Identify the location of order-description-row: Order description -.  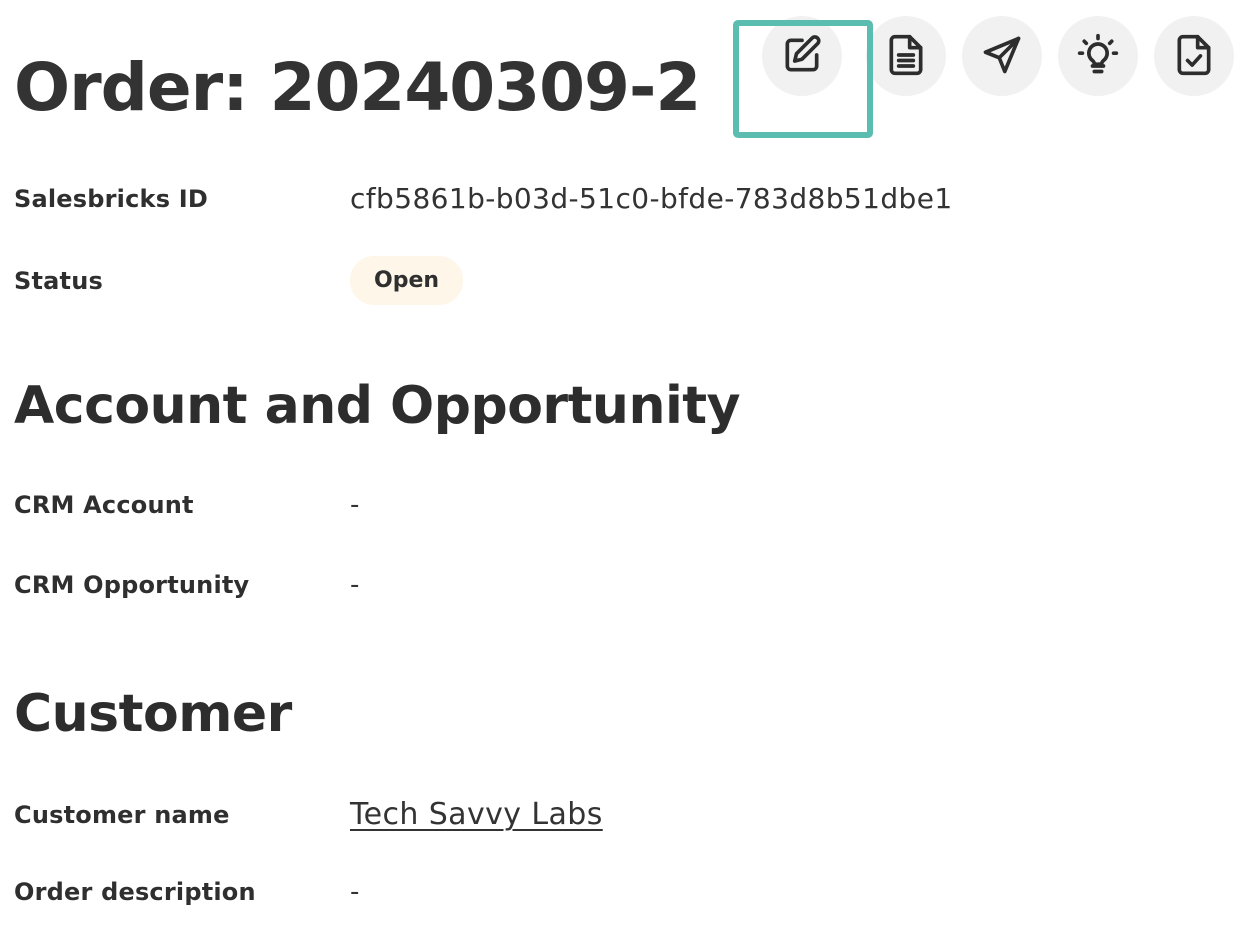
(187, 892).